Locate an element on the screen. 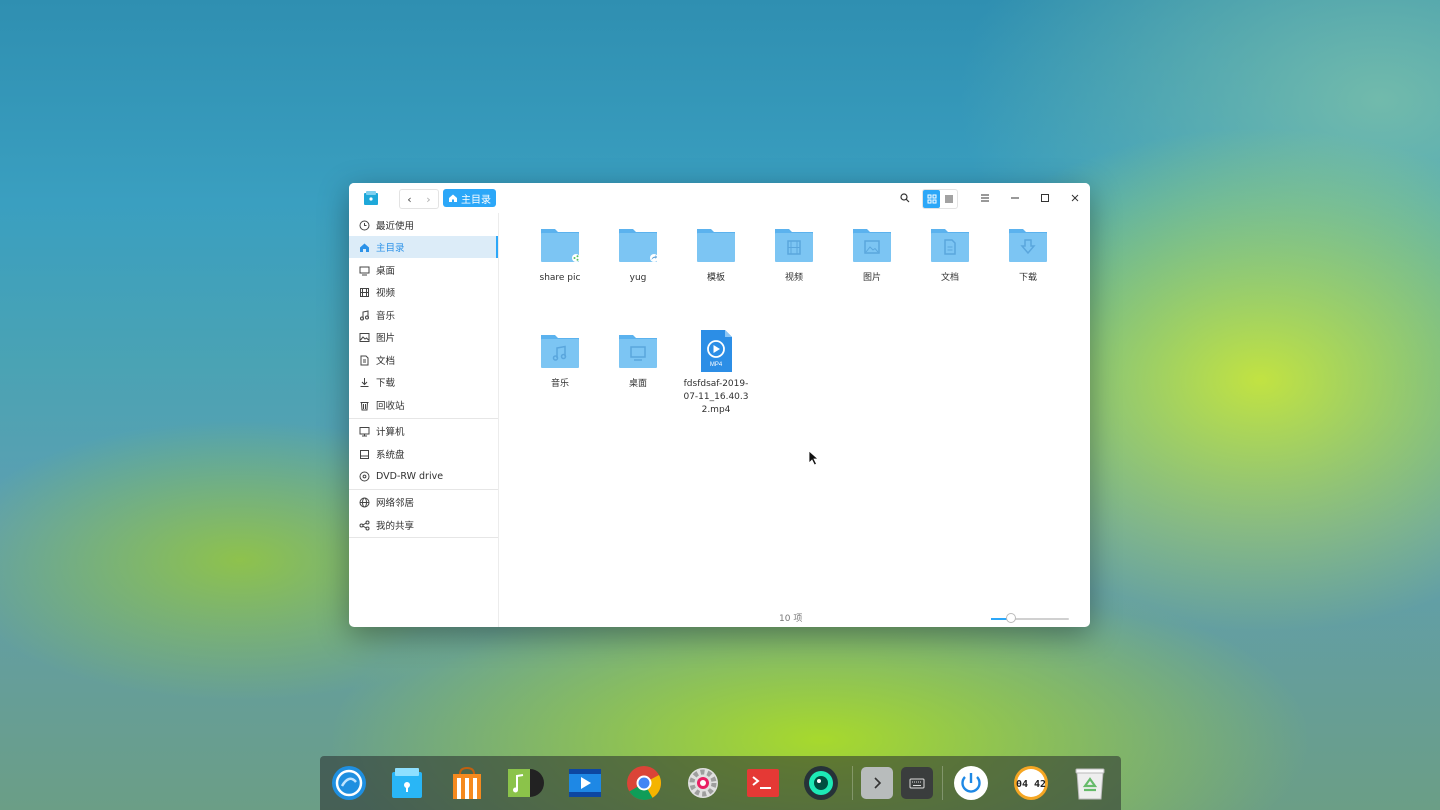  sidebar-item-label: 我的共享 is located at coordinates (395, 526).